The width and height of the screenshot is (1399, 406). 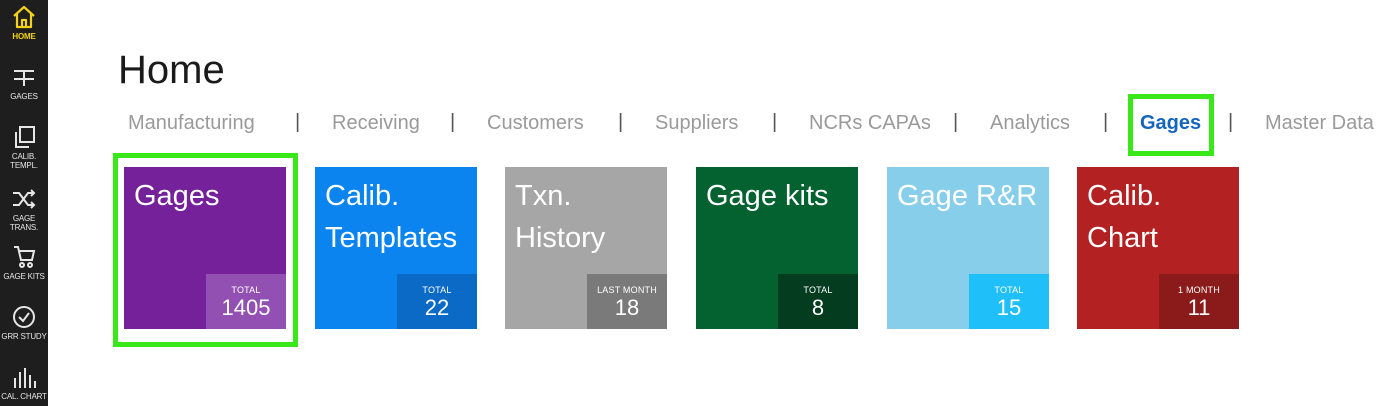 I want to click on tab-manufacturing: Manufacturing, so click(x=191, y=123).